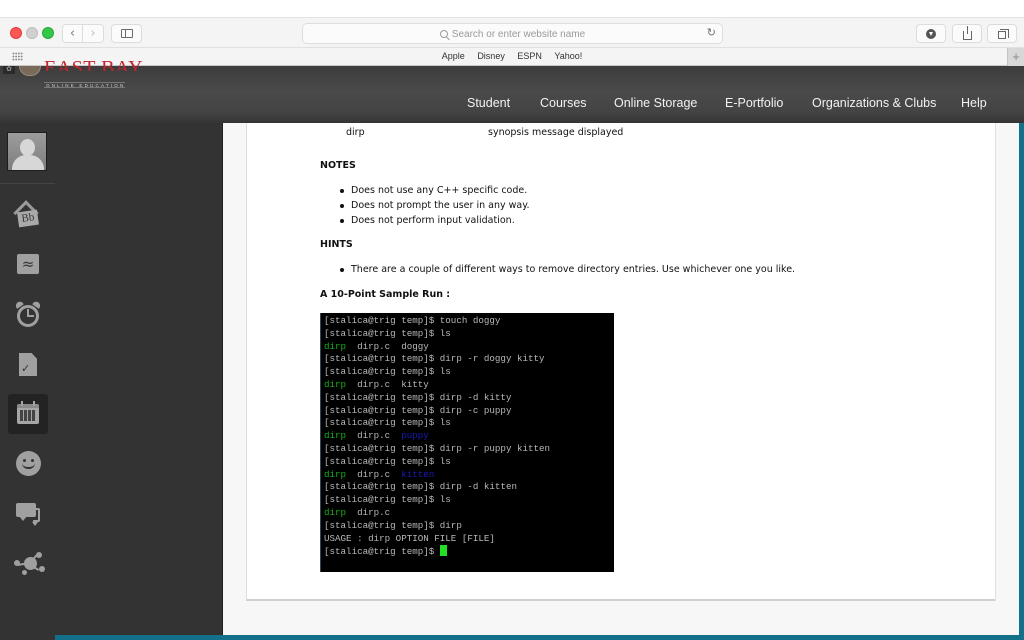 The image size is (1024, 640). I want to click on sample-run-heading: A 10-Point Sample Run :, so click(385, 294).